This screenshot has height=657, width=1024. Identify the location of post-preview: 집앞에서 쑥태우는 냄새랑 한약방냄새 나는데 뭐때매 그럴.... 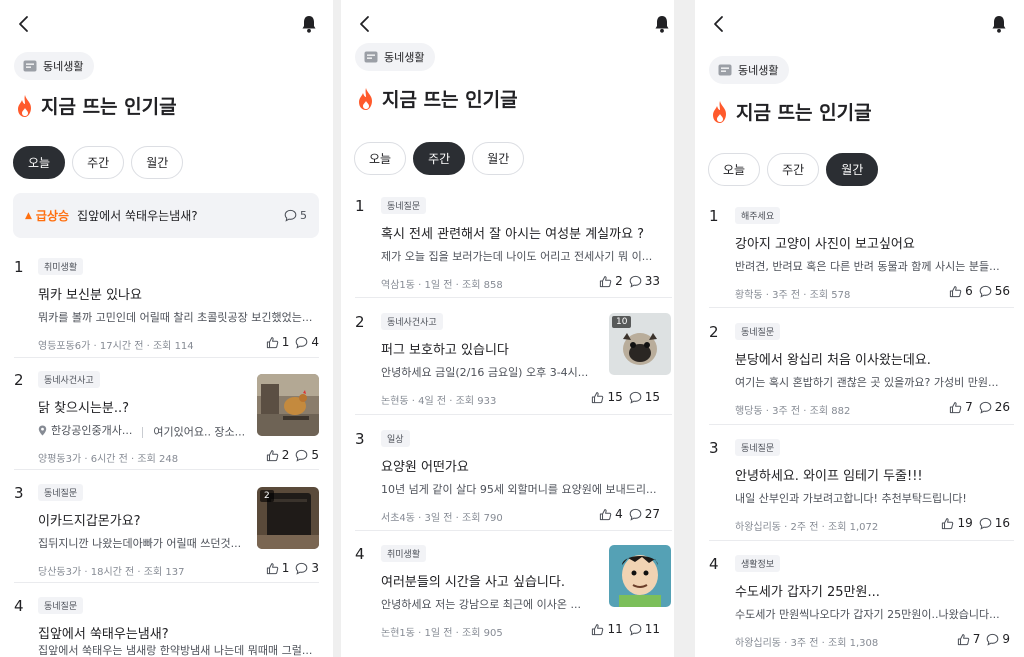
(175, 650).